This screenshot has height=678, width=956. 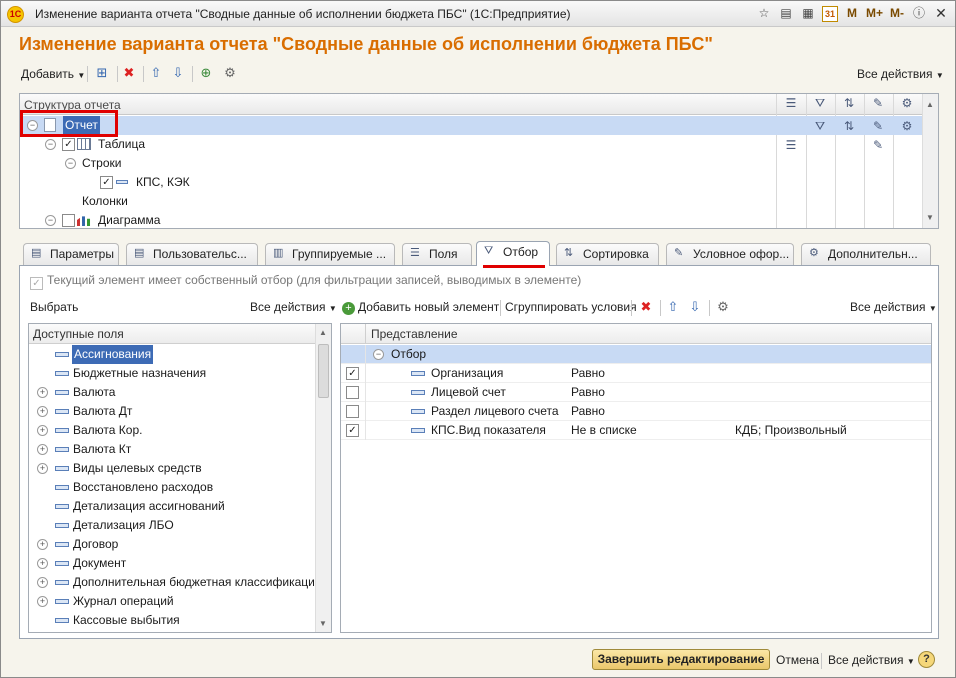 What do you see at coordinates (900, 74) in the screenshot?
I see `all-actions-button: Все действия ▼` at bounding box center [900, 74].